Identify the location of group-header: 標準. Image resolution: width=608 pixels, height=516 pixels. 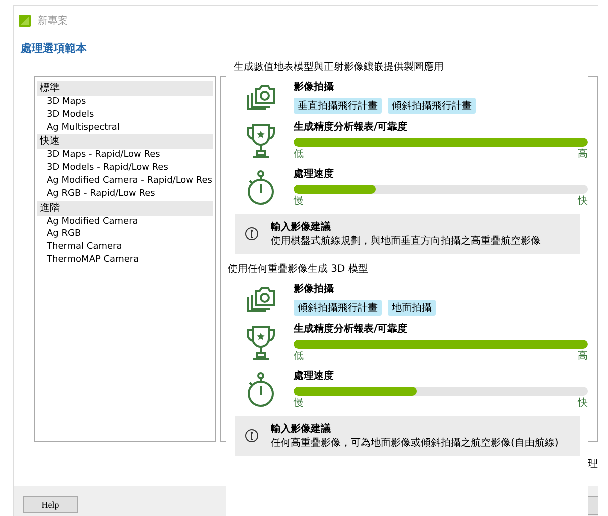
(125, 88).